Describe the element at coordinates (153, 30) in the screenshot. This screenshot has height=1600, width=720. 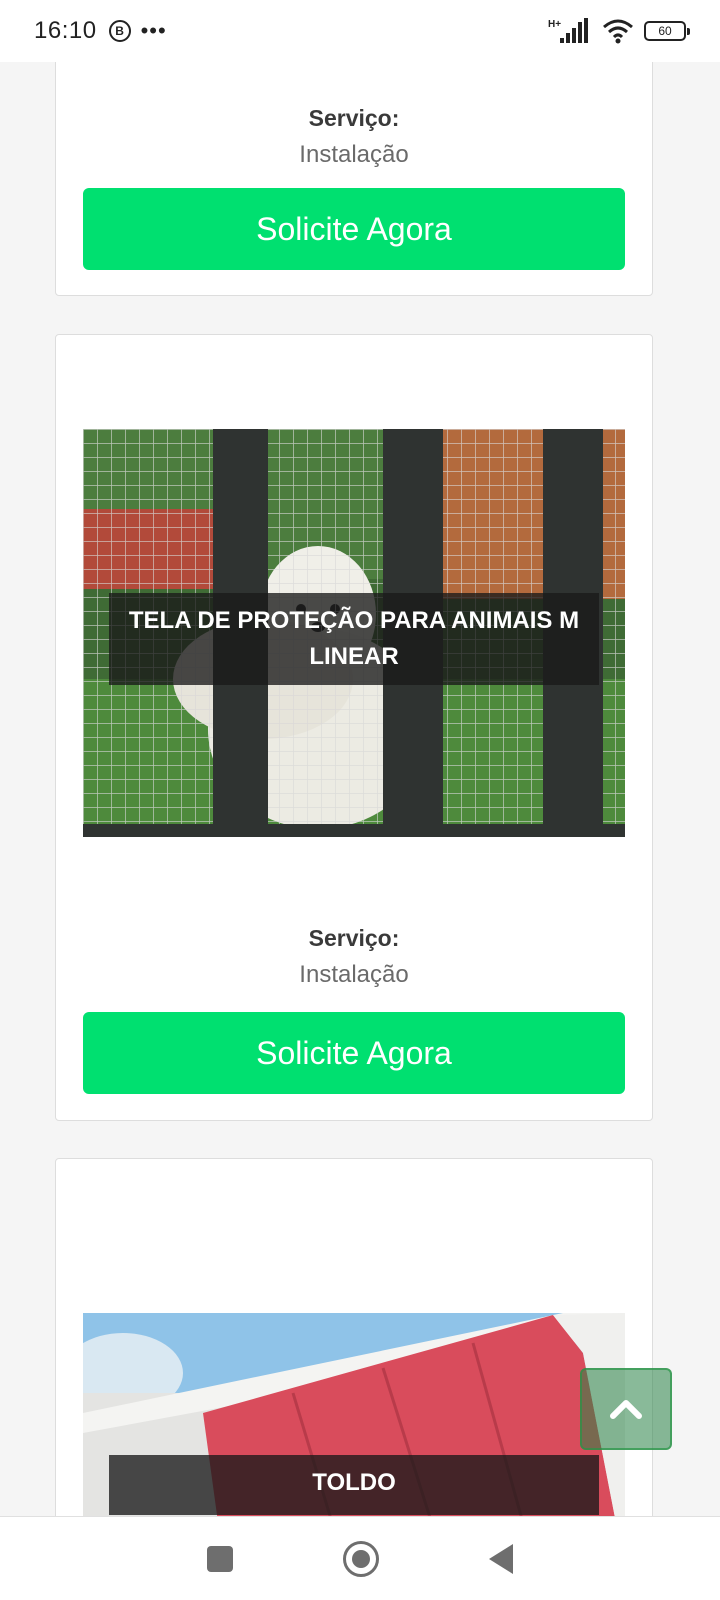
I see `more-notifications-icon: •••` at that location.